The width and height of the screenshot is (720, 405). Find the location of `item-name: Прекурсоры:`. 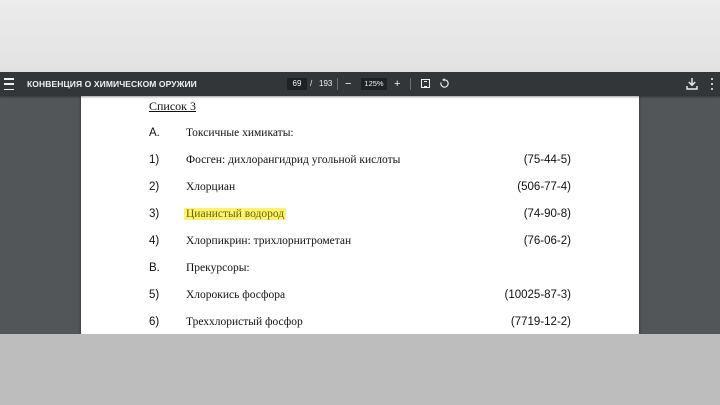

item-name: Прекурсоры: is located at coordinates (218, 268).